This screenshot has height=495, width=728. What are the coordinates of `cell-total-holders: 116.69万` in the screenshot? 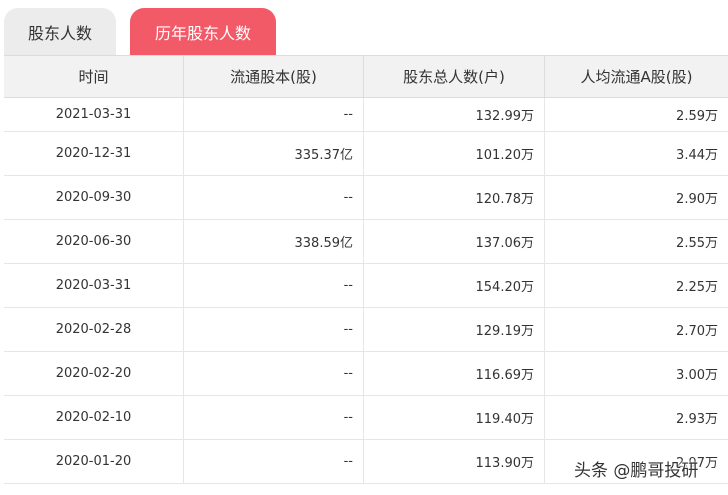 It's located at (454, 373).